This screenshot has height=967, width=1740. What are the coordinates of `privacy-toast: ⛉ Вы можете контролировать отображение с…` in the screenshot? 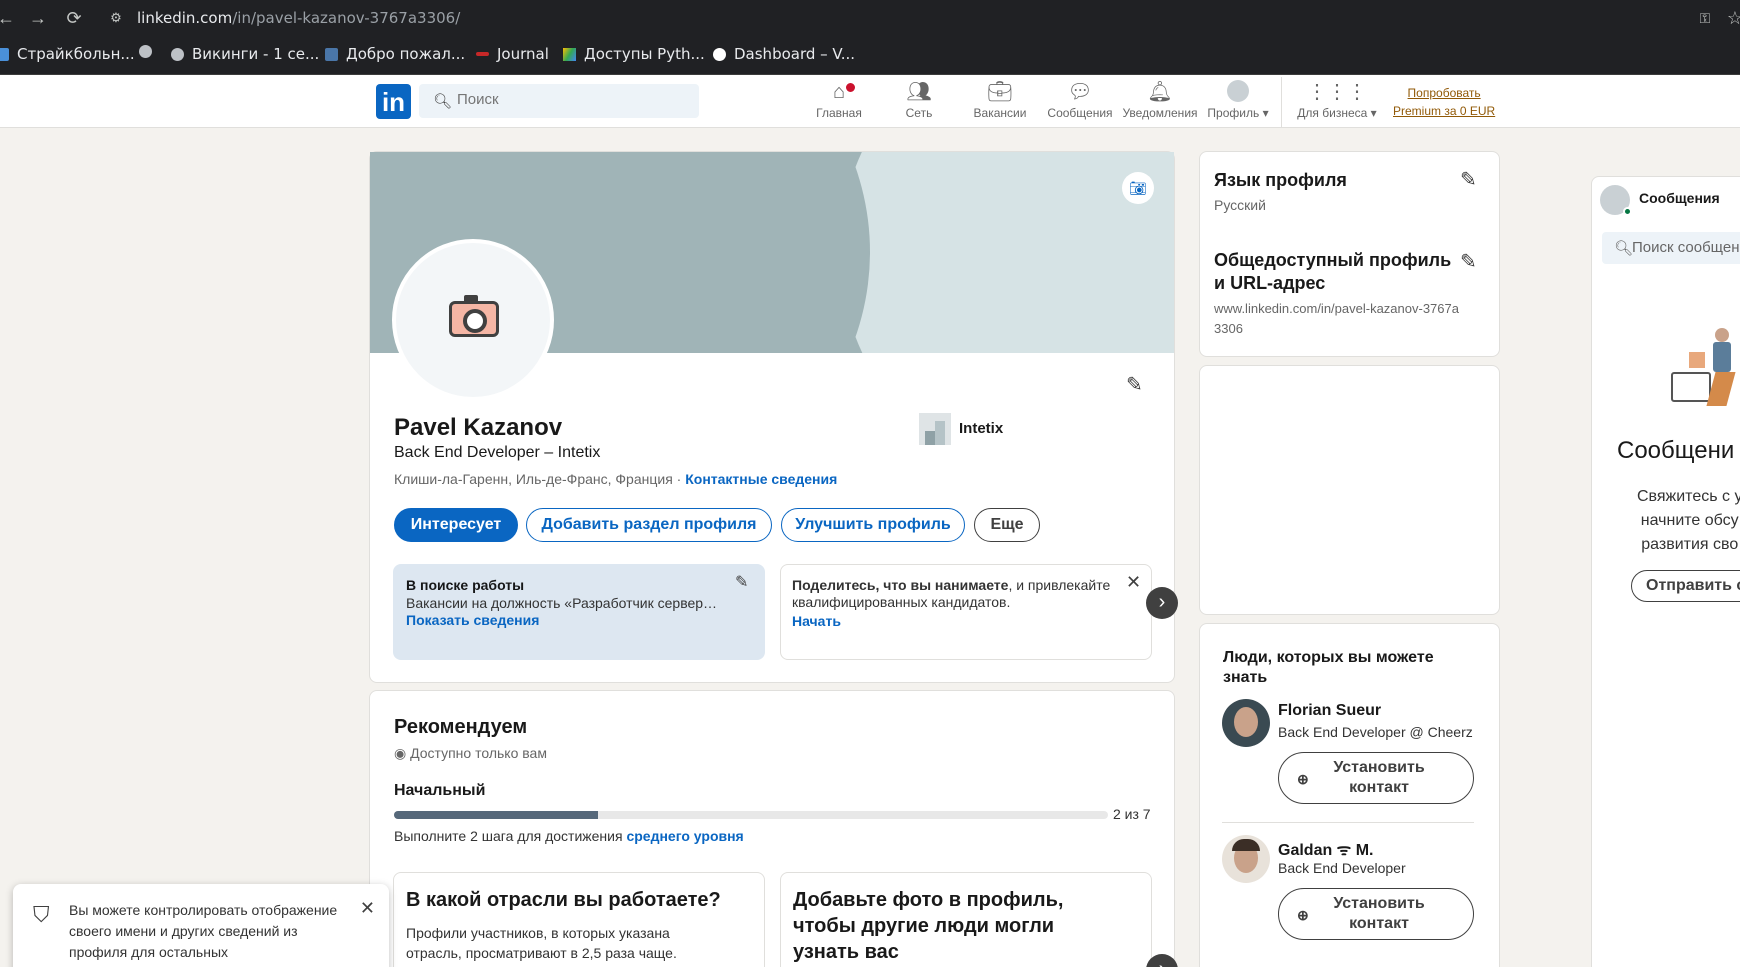 It's located at (201, 925).